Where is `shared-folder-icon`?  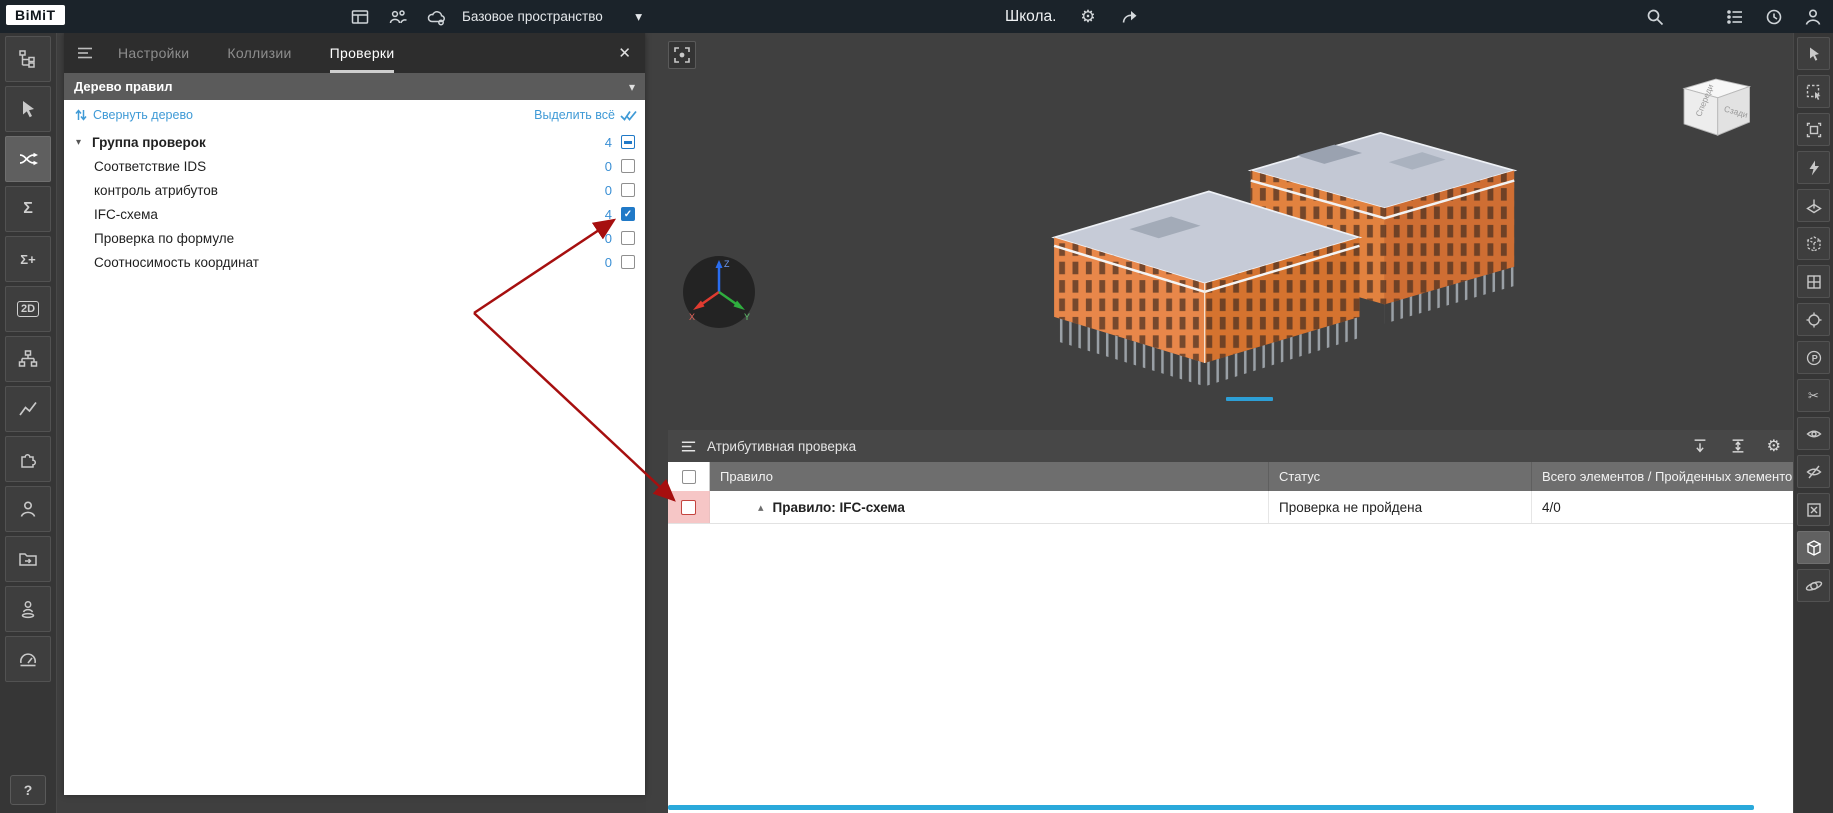
shared-folder-icon is located at coordinates (28, 559).